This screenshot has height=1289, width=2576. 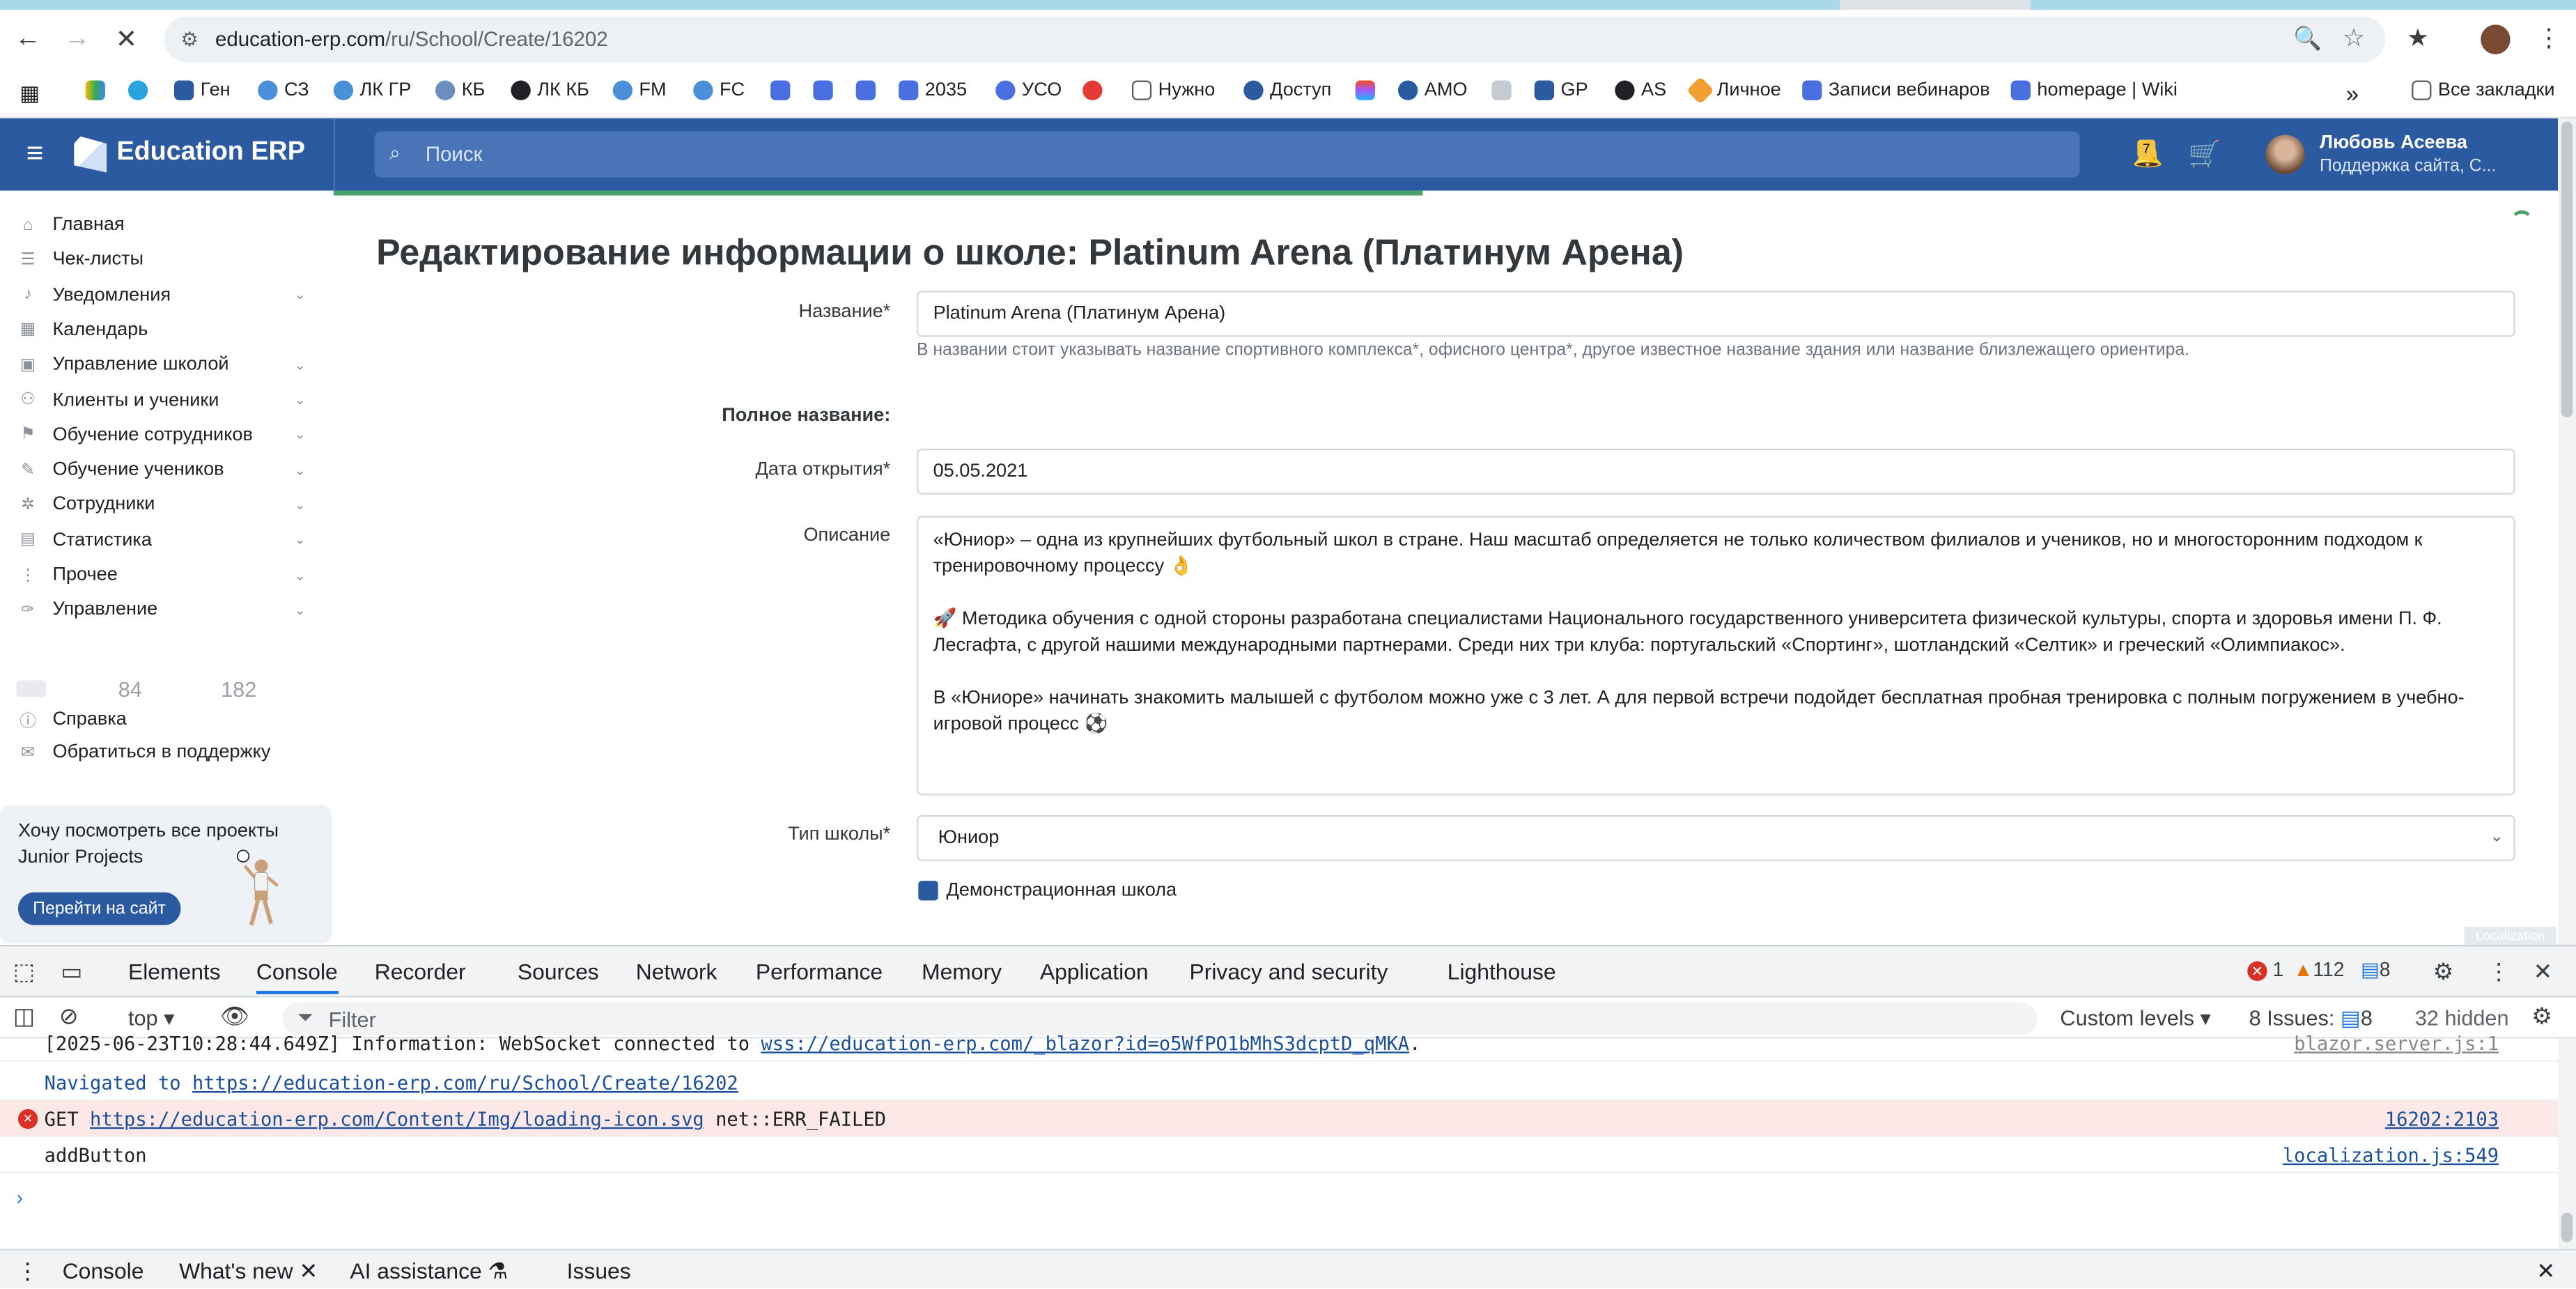 What do you see at coordinates (2094, 90) in the screenshot?
I see `bookmark-wiki: homepage | Wiki` at bounding box center [2094, 90].